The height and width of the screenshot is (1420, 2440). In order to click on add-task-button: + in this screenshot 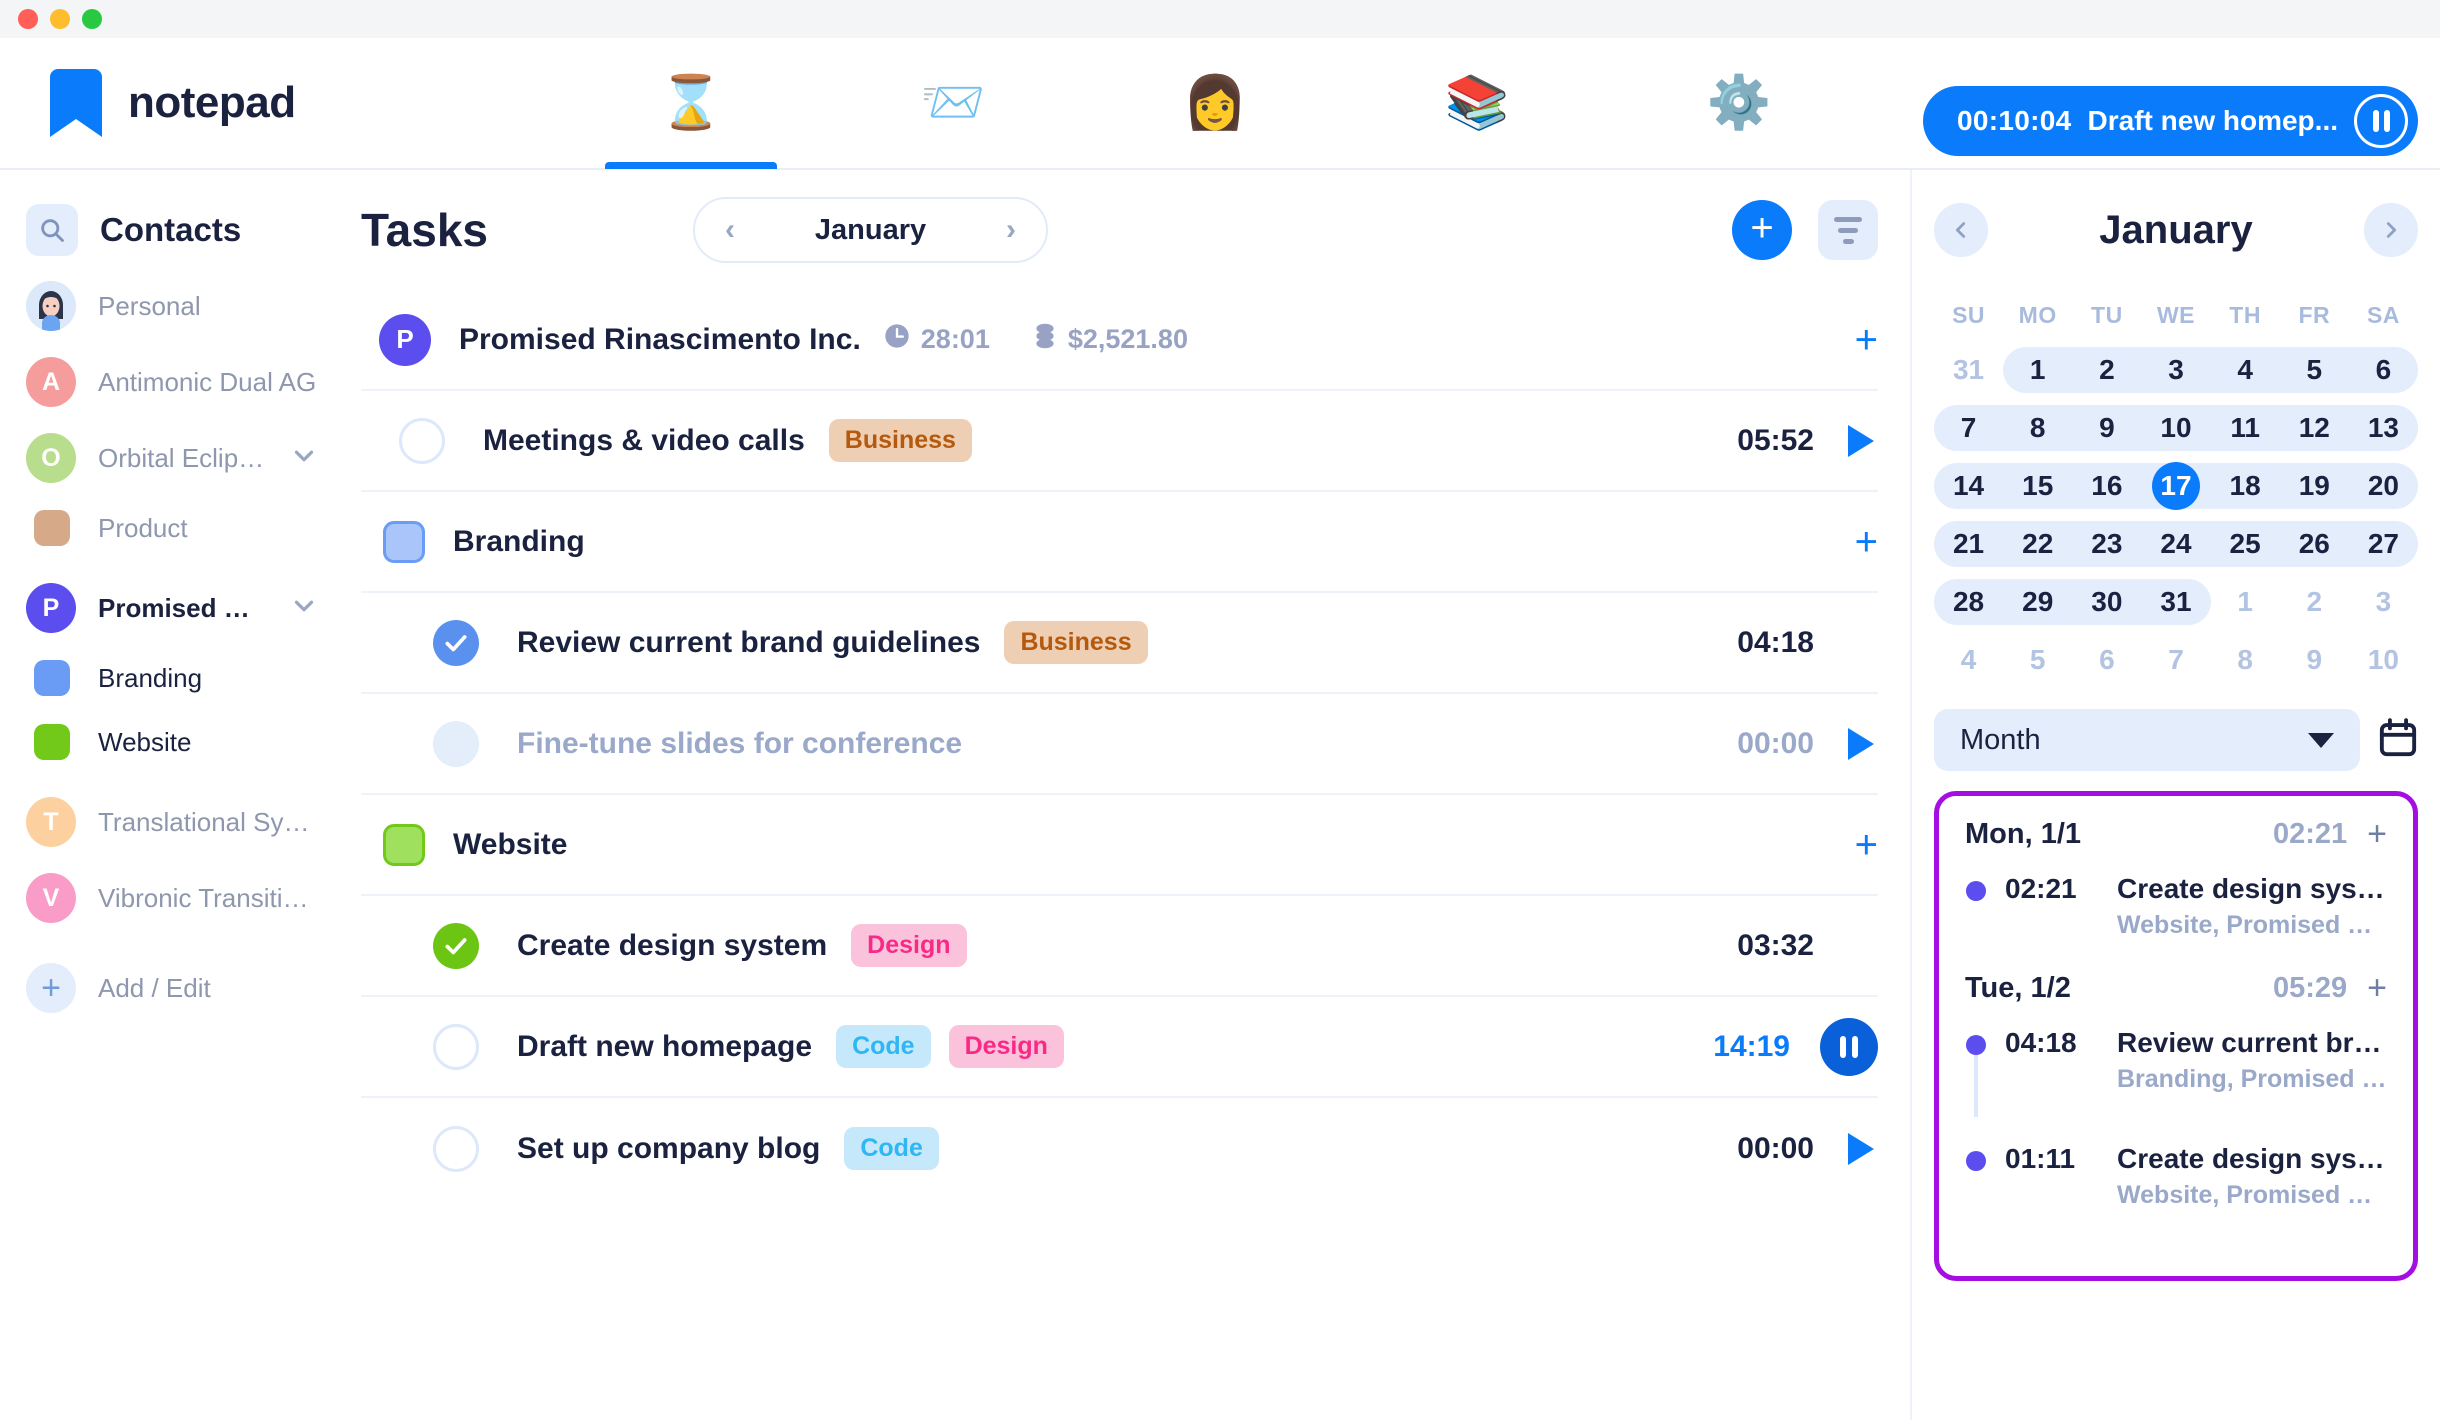, I will do `click(1762, 230)`.